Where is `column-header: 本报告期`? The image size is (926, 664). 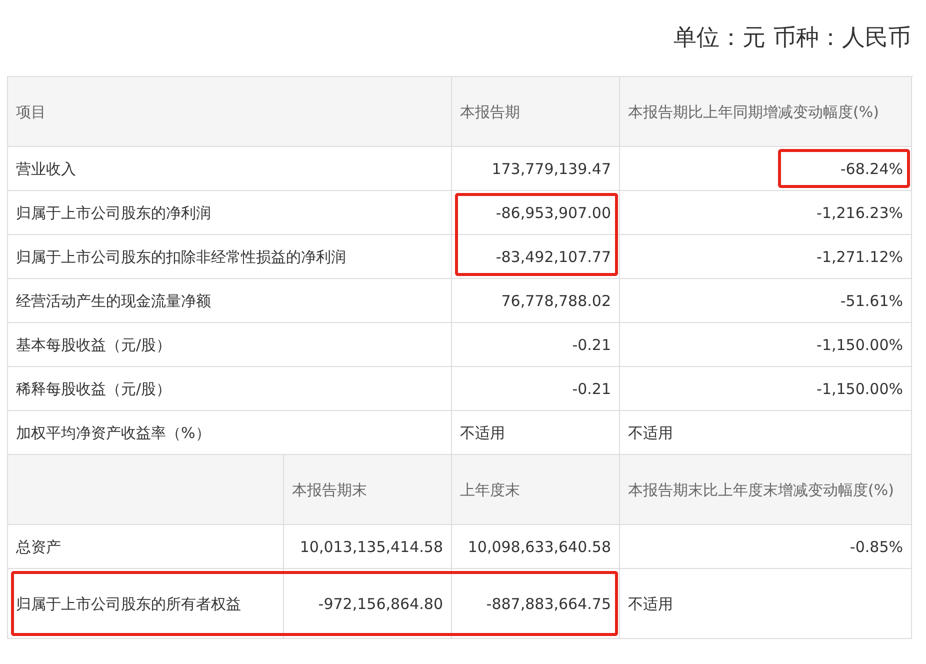
column-header: 本报告期 is located at coordinates (536, 112).